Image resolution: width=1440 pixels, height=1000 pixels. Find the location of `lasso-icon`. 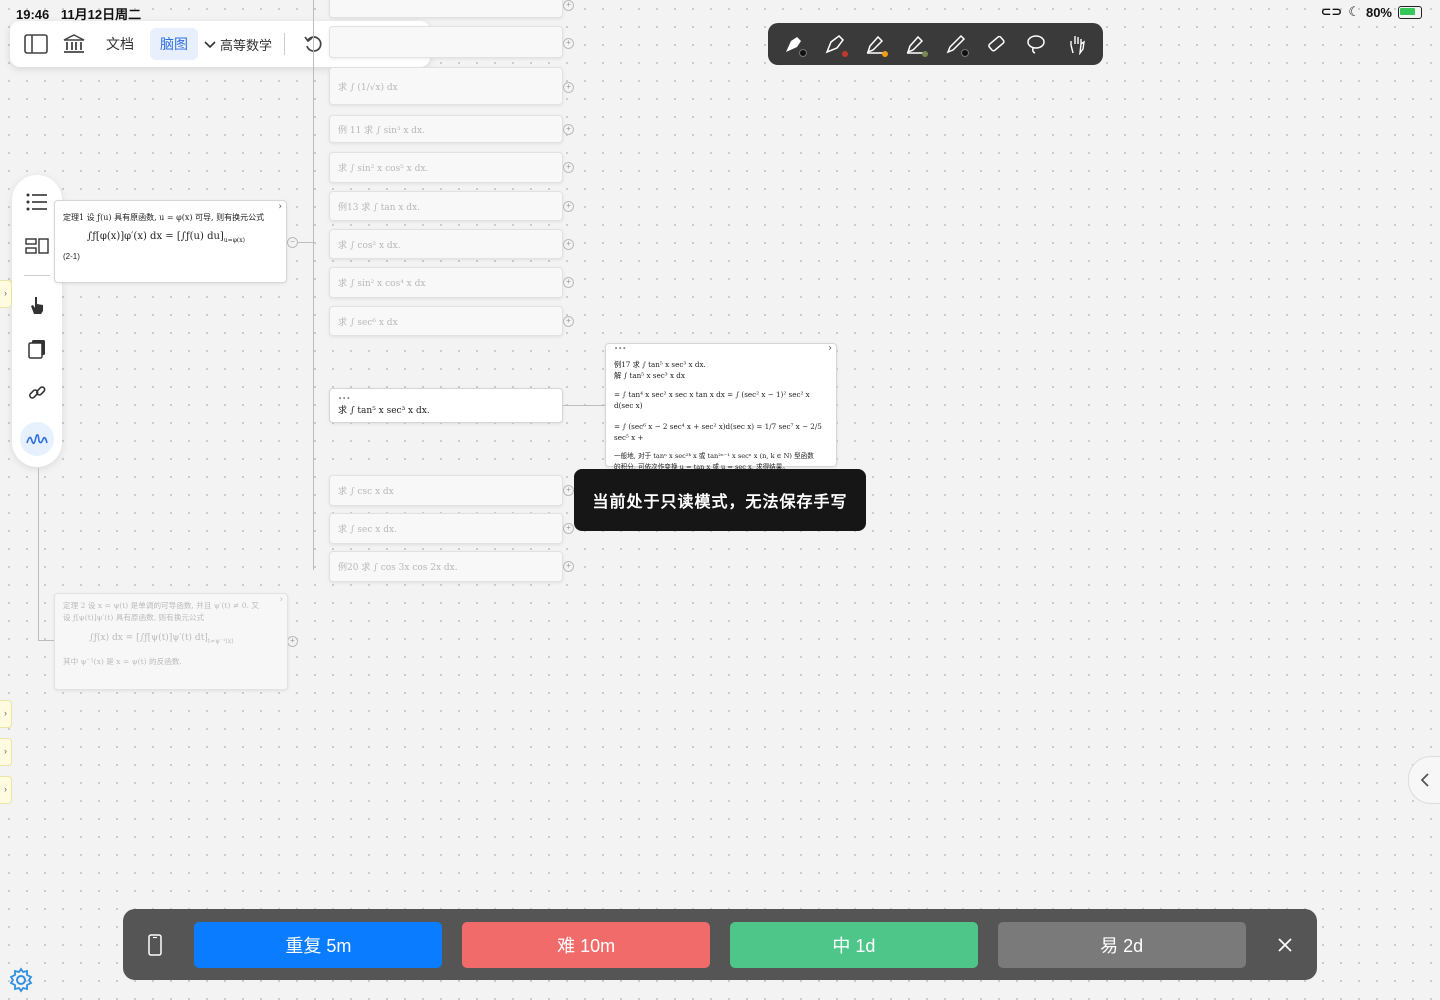

lasso-icon is located at coordinates (1036, 44).